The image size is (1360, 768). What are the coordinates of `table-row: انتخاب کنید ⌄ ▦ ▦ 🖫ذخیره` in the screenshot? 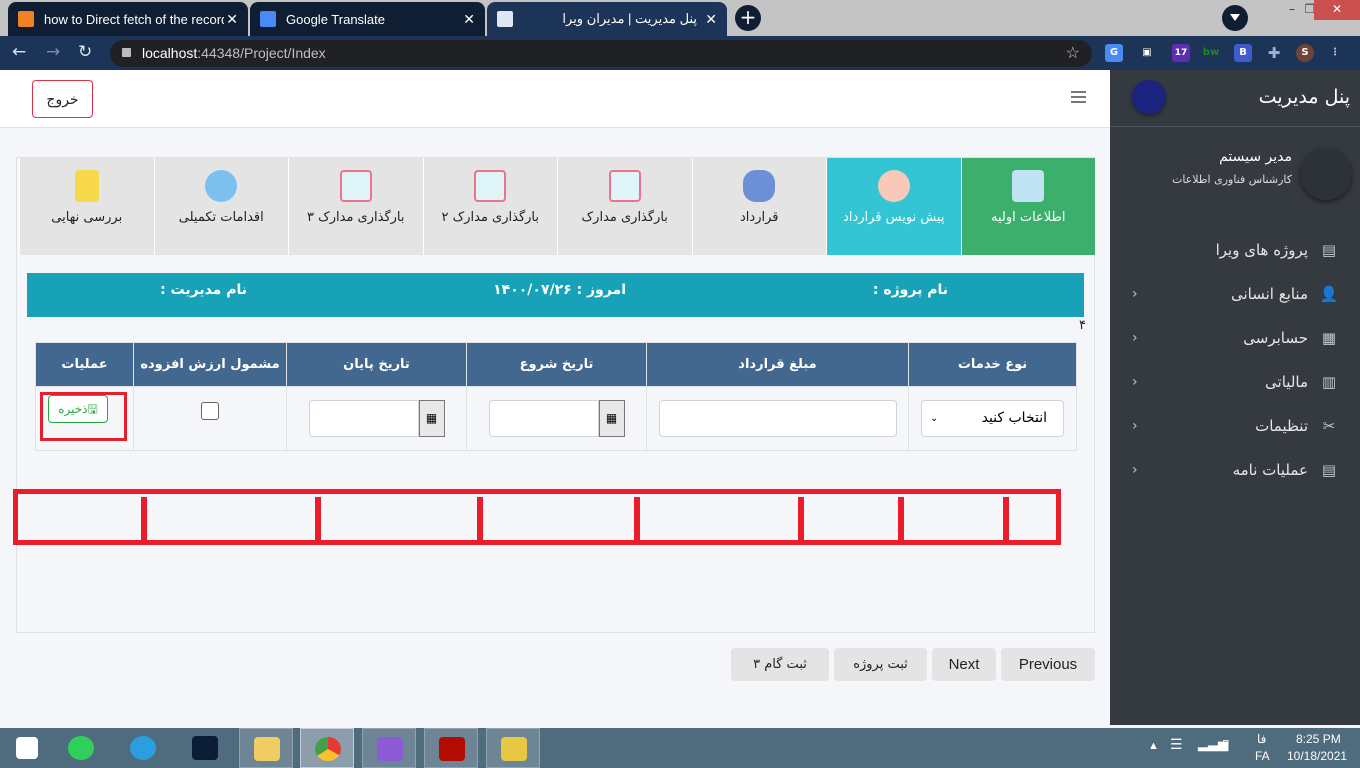 It's located at (556, 418).